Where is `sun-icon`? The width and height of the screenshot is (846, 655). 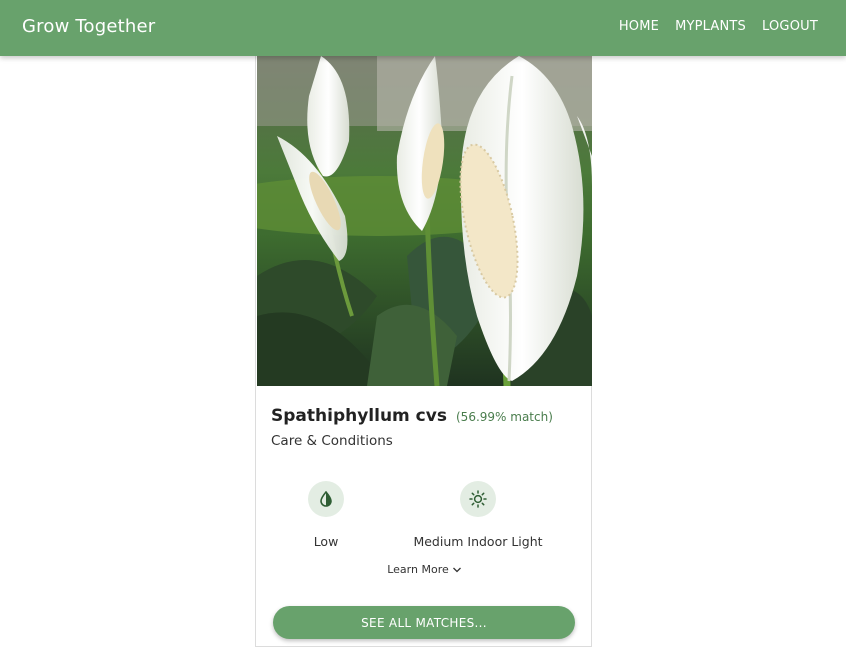
sun-icon is located at coordinates (478, 499).